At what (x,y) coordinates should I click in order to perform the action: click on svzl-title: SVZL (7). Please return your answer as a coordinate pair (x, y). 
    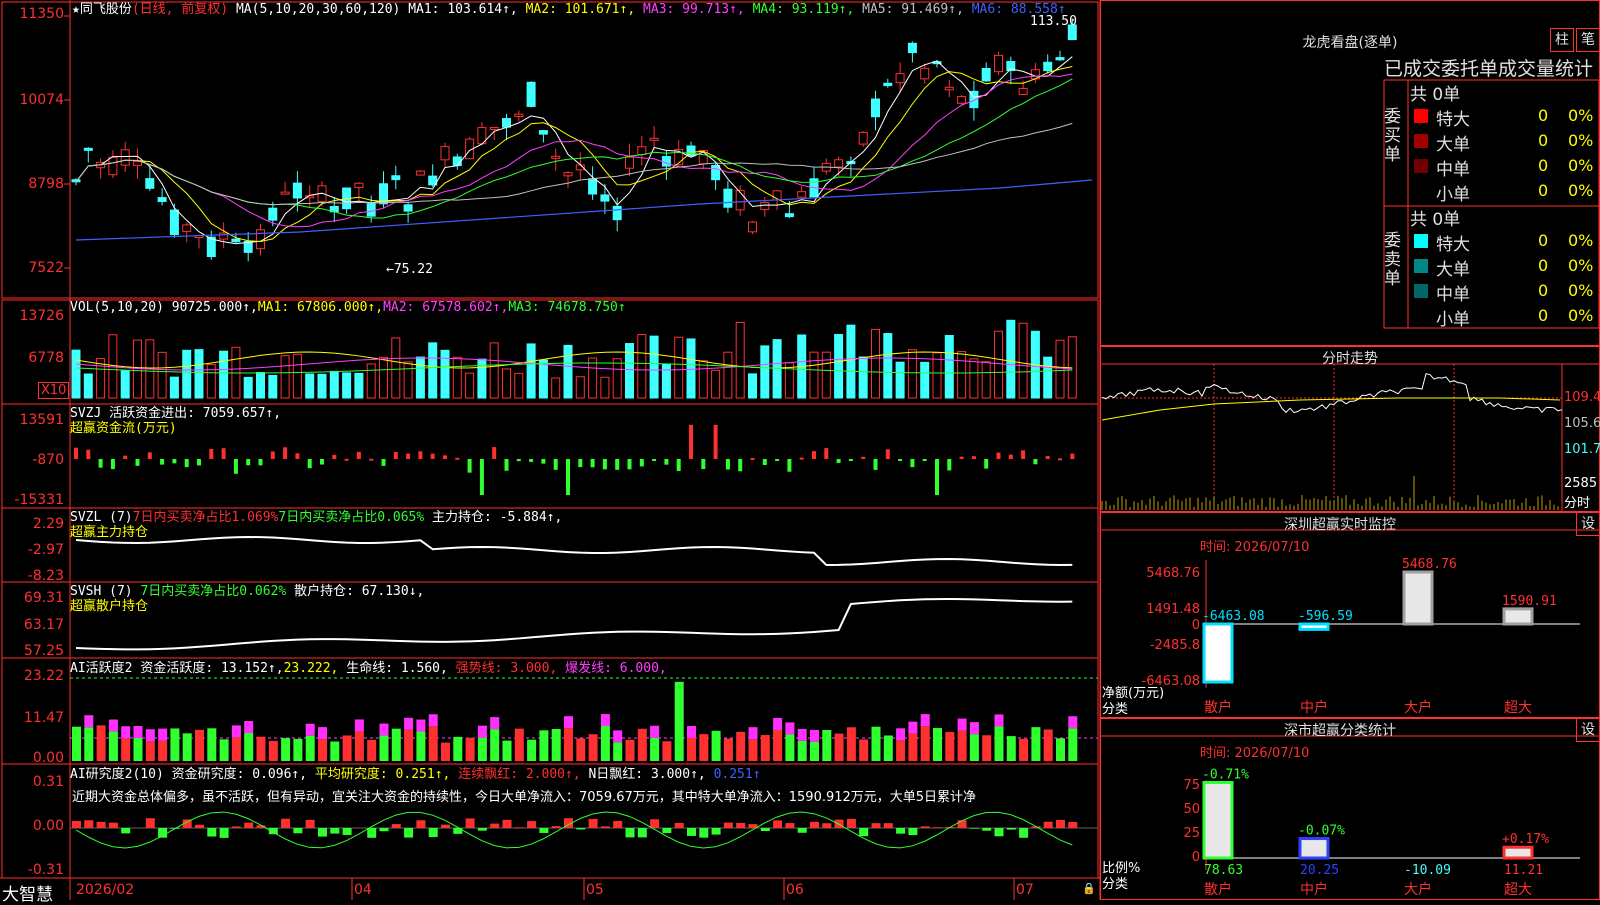
    Looking at the image, I should click on (101, 517).